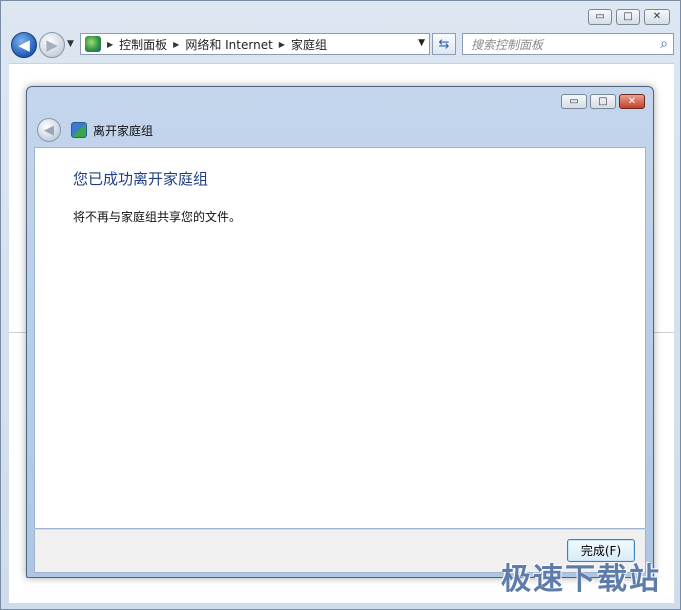 This screenshot has width=681, height=610. I want to click on close-button: ✕, so click(657, 17).